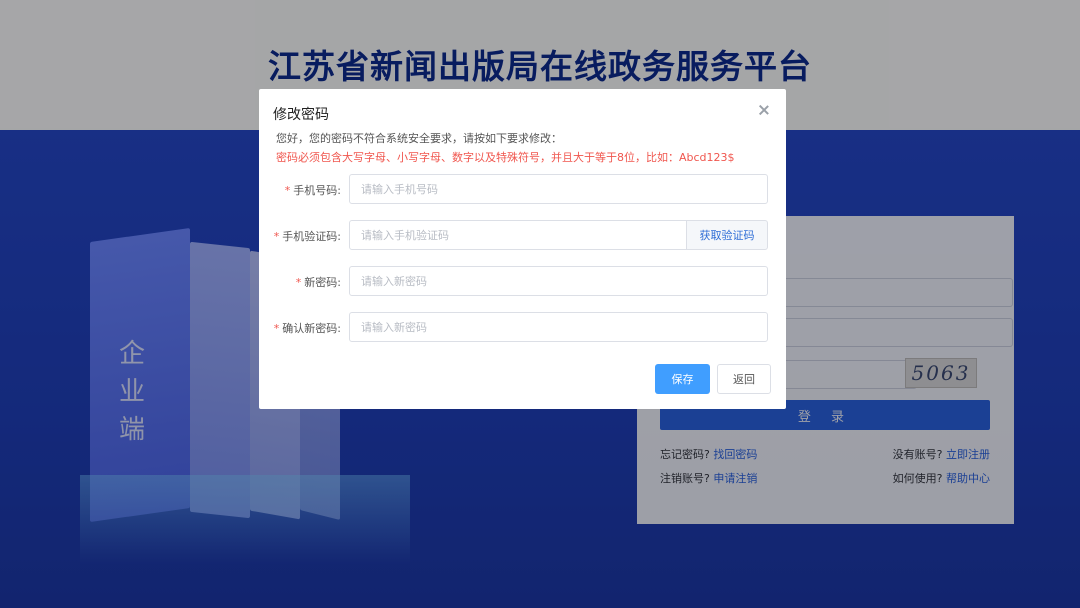  I want to click on save-button: 保存, so click(682, 379).